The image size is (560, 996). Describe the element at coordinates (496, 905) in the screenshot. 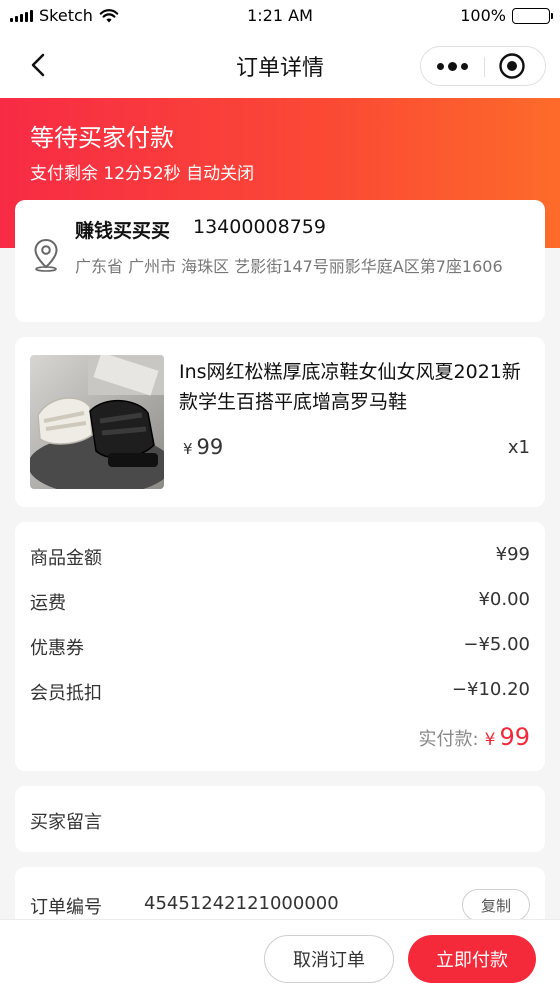

I see `copy-order-number-button: 复制` at that location.